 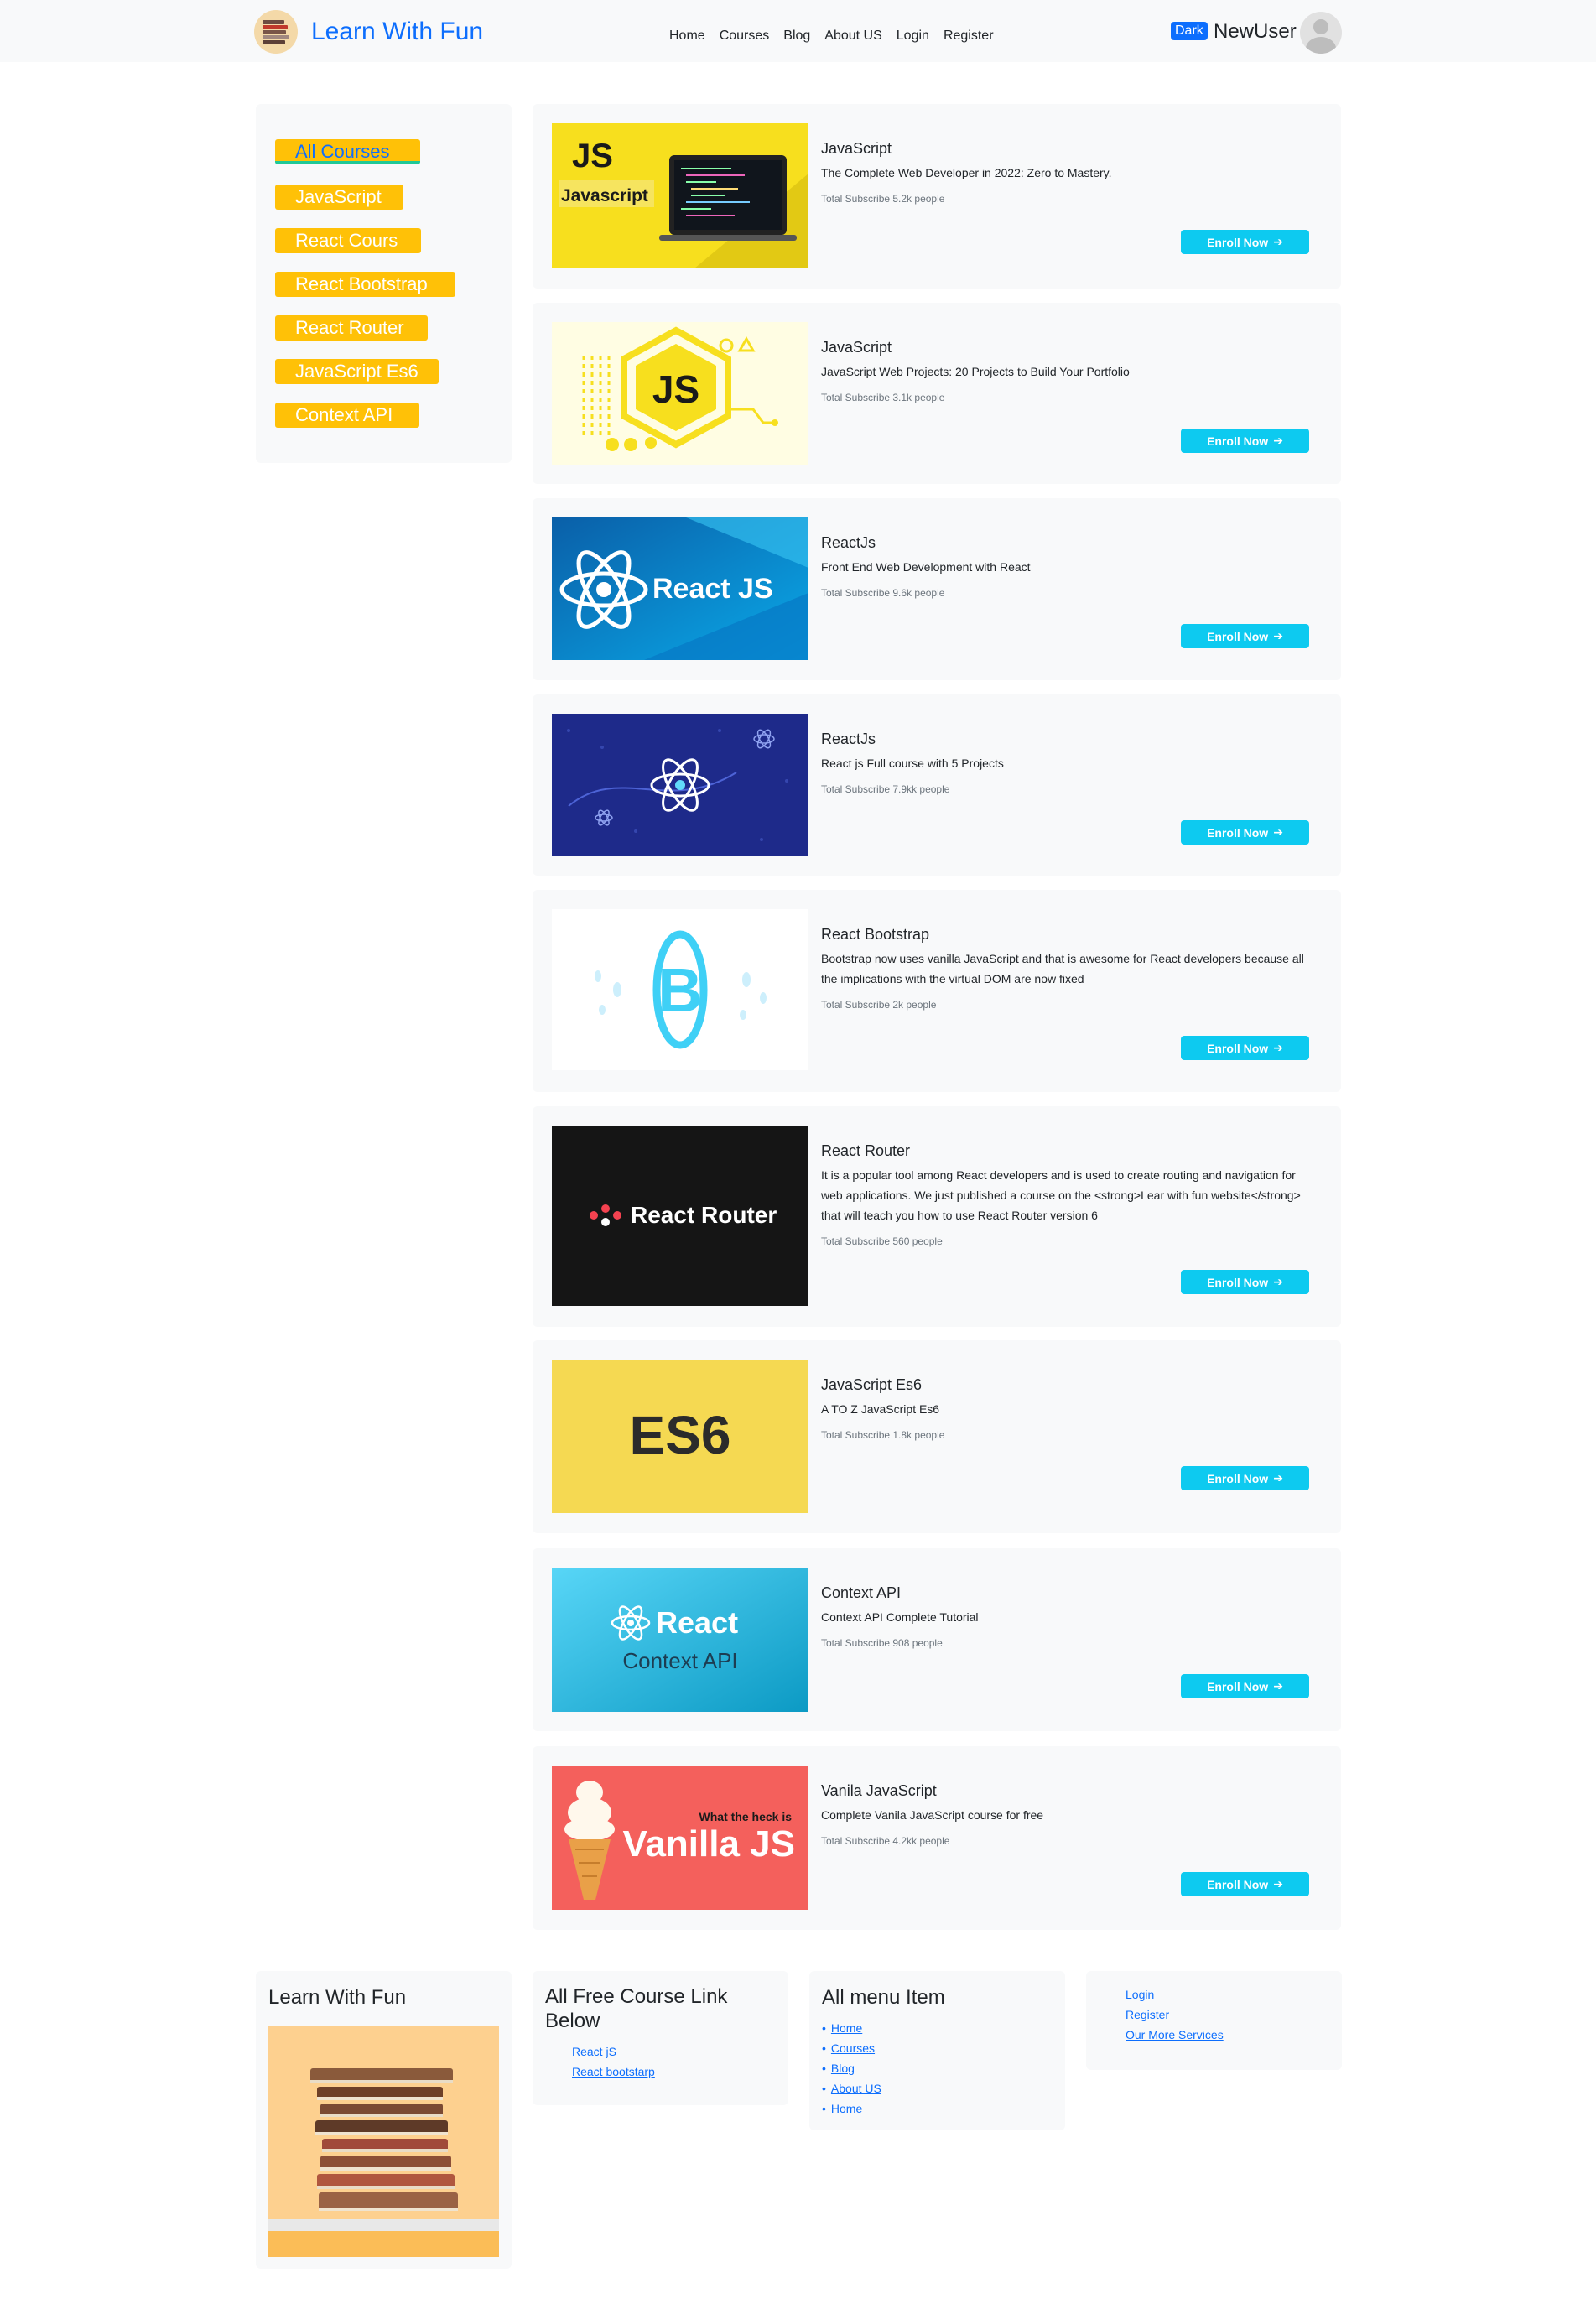 What do you see at coordinates (883, 593) in the screenshot?
I see `course-subscribers: Total Subscribe 9.6k people` at bounding box center [883, 593].